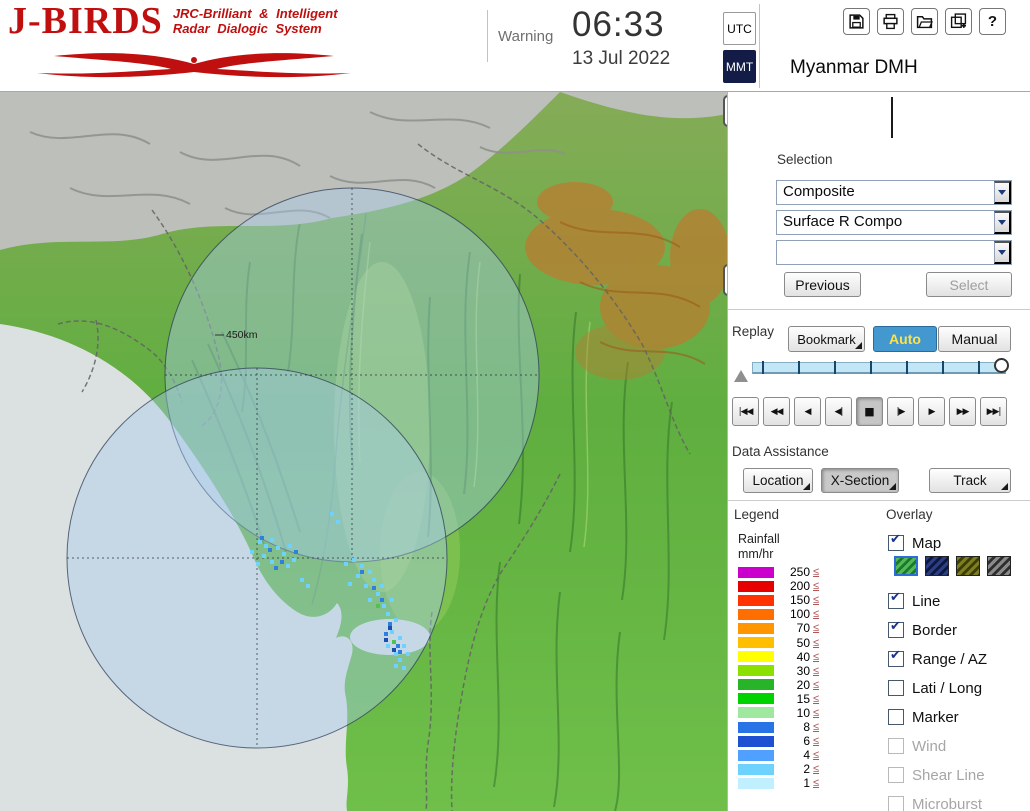 The height and width of the screenshot is (811, 1030). Describe the element at coordinates (937, 566) in the screenshot. I see `map-style-navy` at that location.